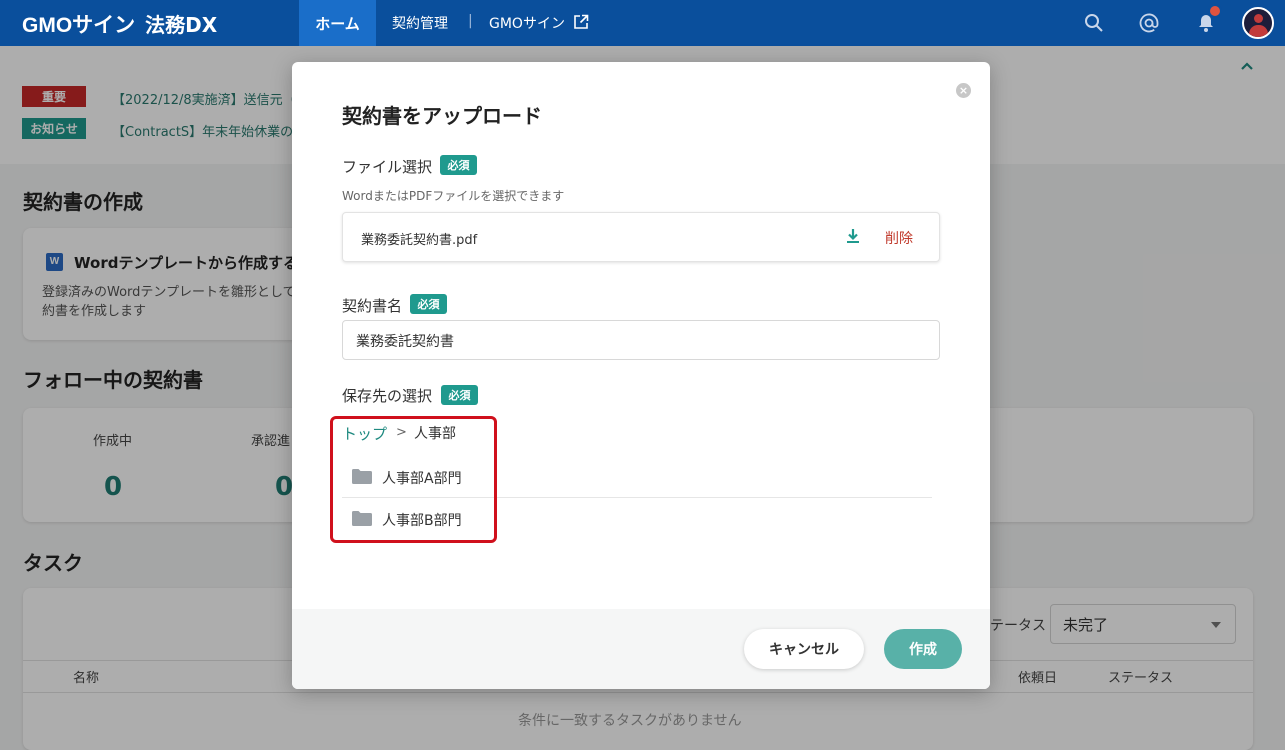 The width and height of the screenshot is (1285, 750). I want to click on nav-gmosign-link: GMOサイン, so click(539, 23).